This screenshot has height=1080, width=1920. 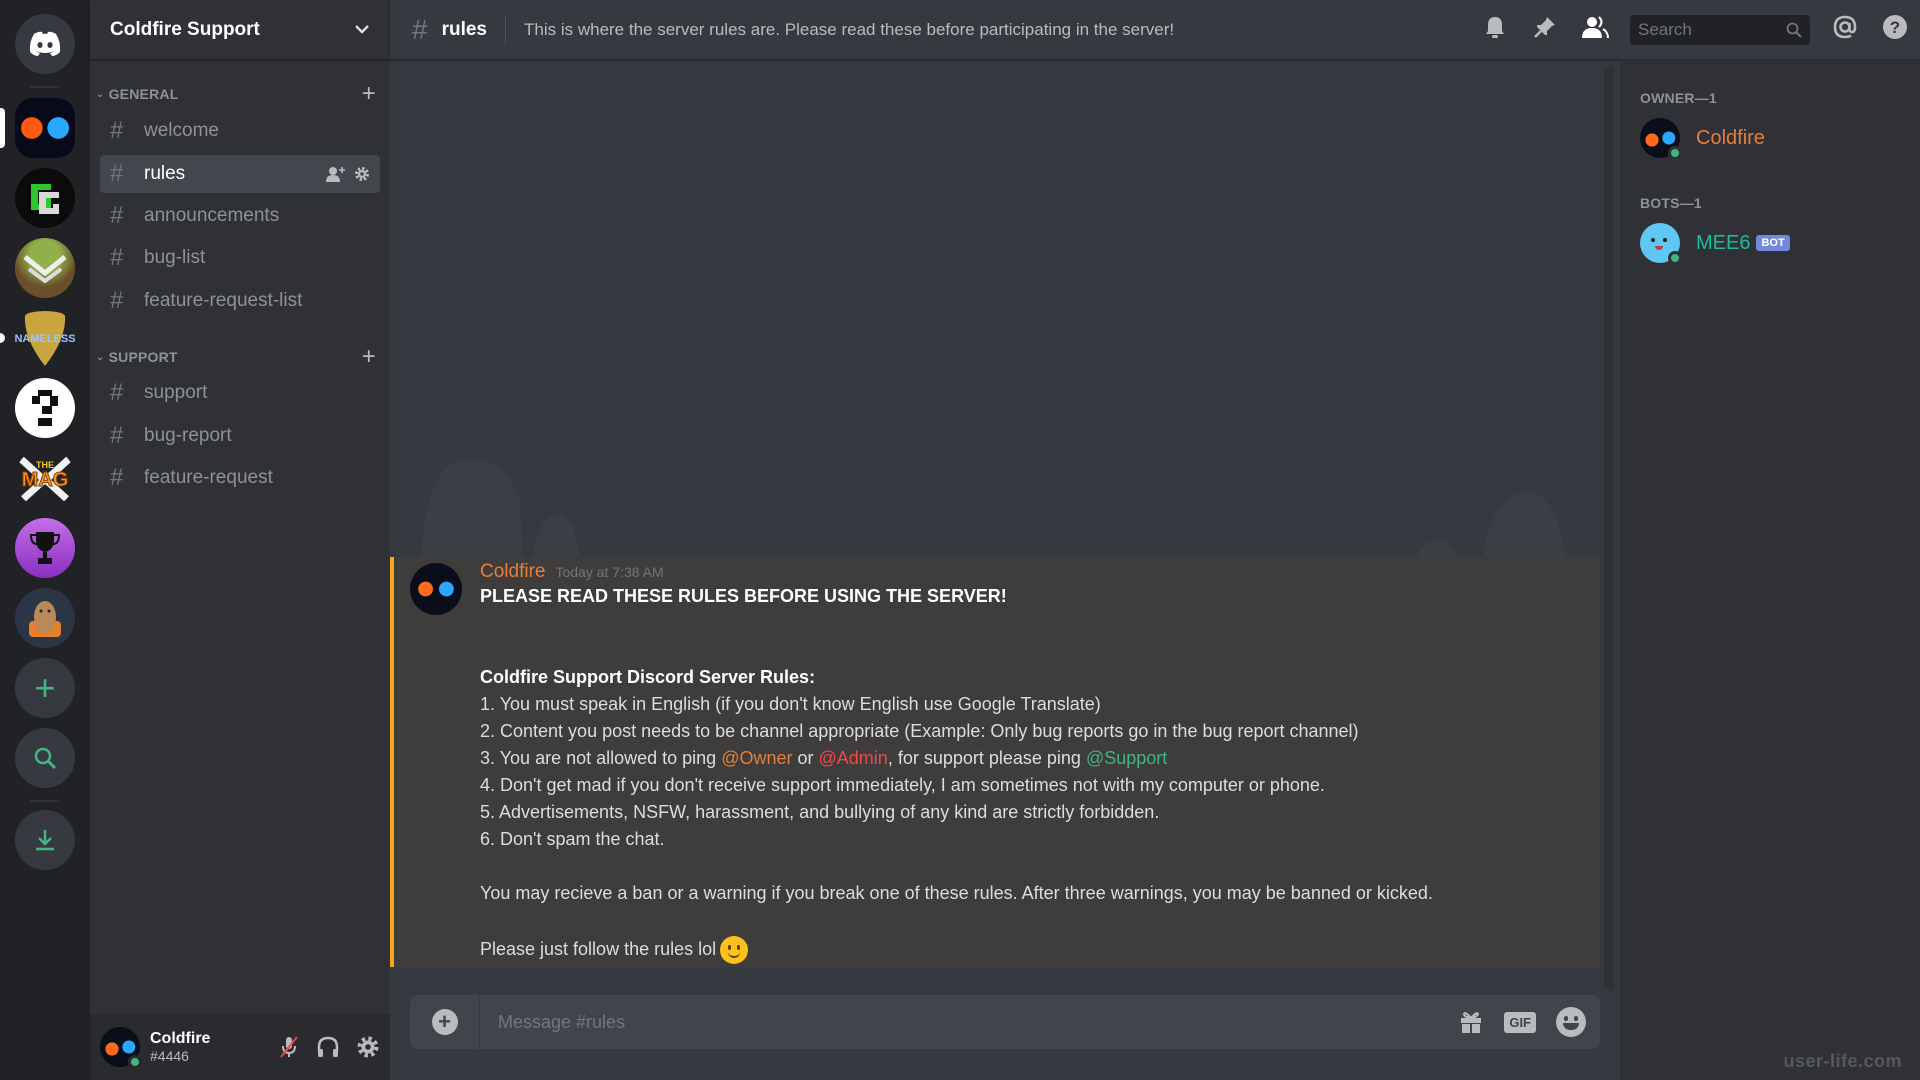 What do you see at coordinates (240, 30) in the screenshot?
I see `server-header: Coldfire Support` at bounding box center [240, 30].